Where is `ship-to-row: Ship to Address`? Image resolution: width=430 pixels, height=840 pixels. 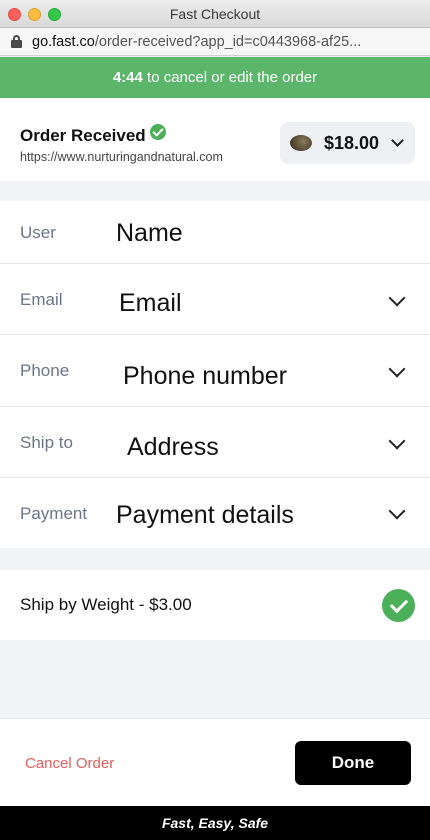
ship-to-row: Ship to Address is located at coordinates (215, 442).